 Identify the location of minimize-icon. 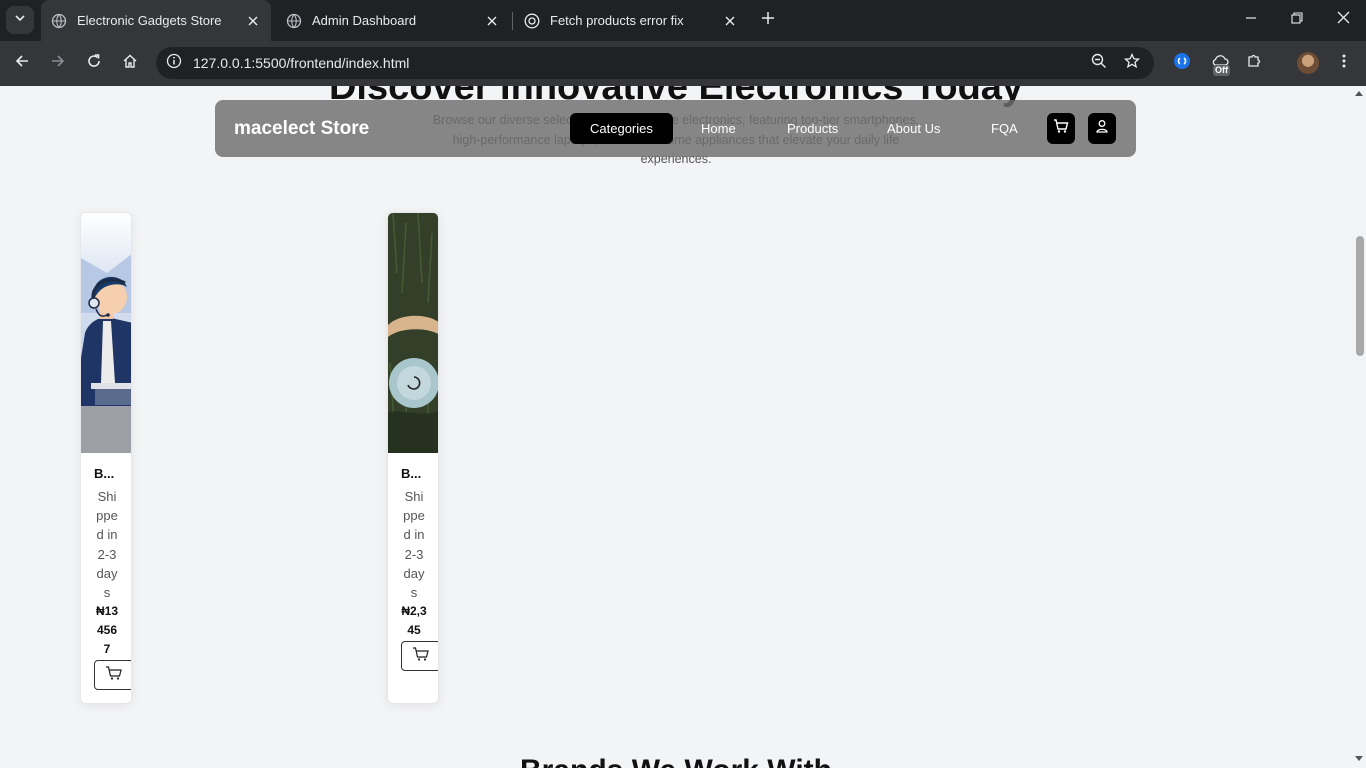
(1251, 20).